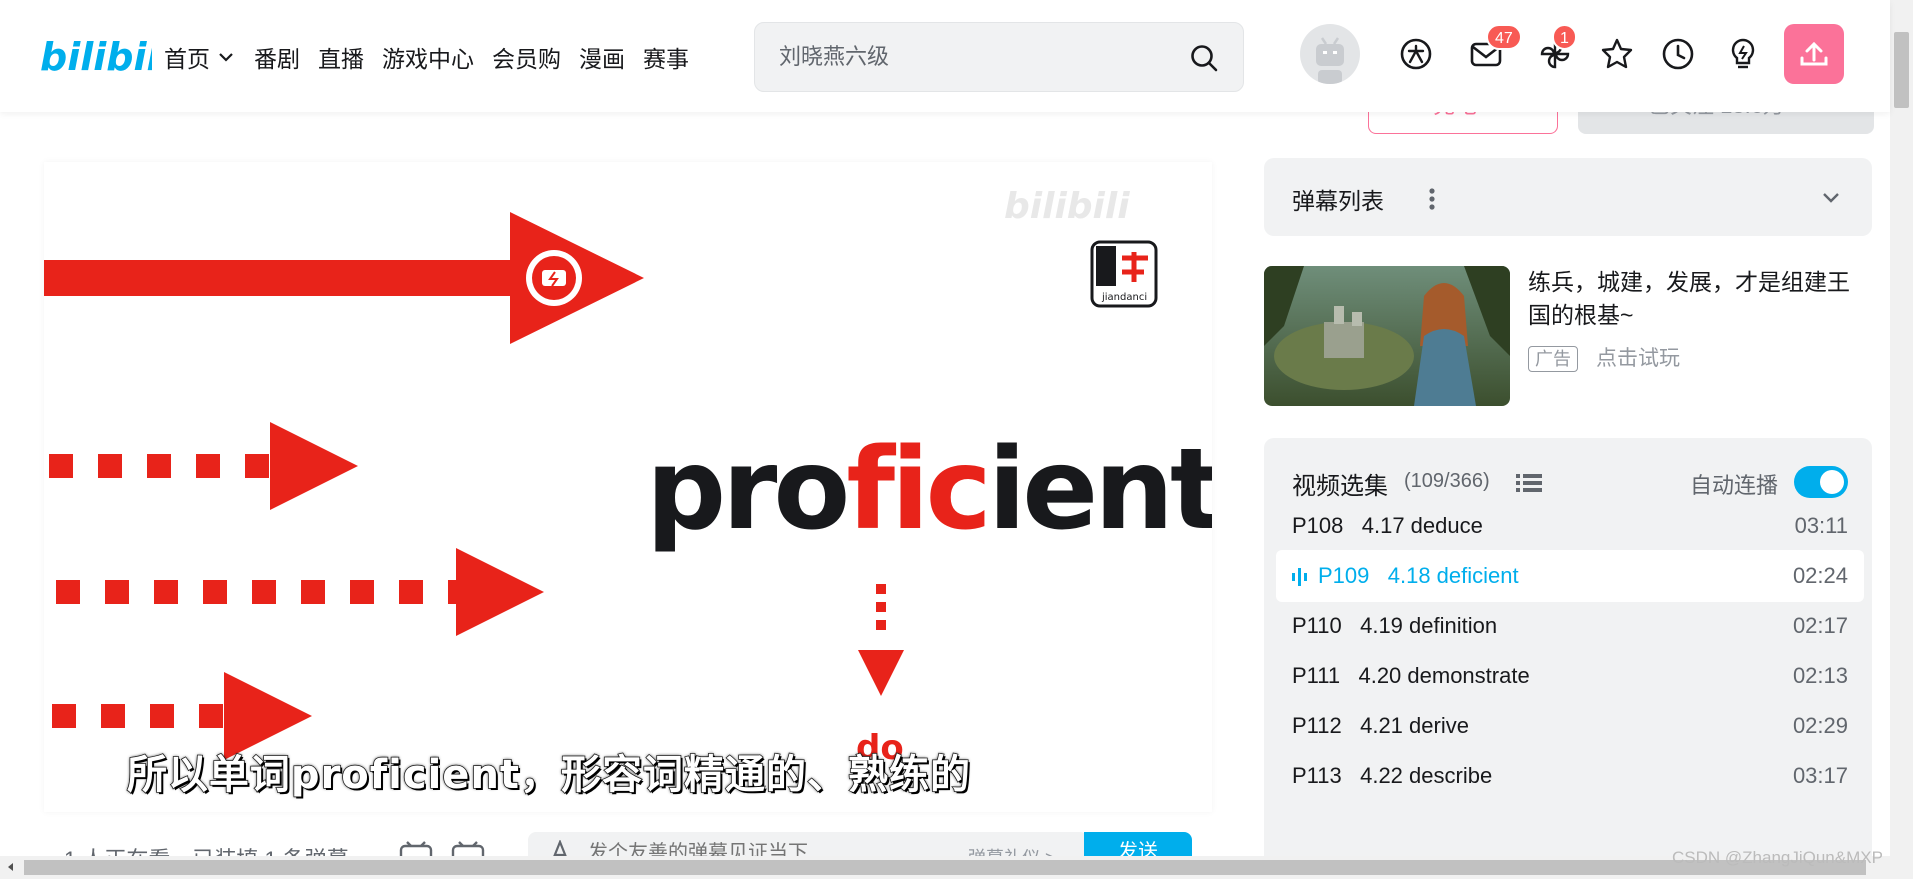 This screenshot has width=1913, height=879. I want to click on playlist-item-p109: P109 4.18 deficient 02:24, so click(1570, 576).